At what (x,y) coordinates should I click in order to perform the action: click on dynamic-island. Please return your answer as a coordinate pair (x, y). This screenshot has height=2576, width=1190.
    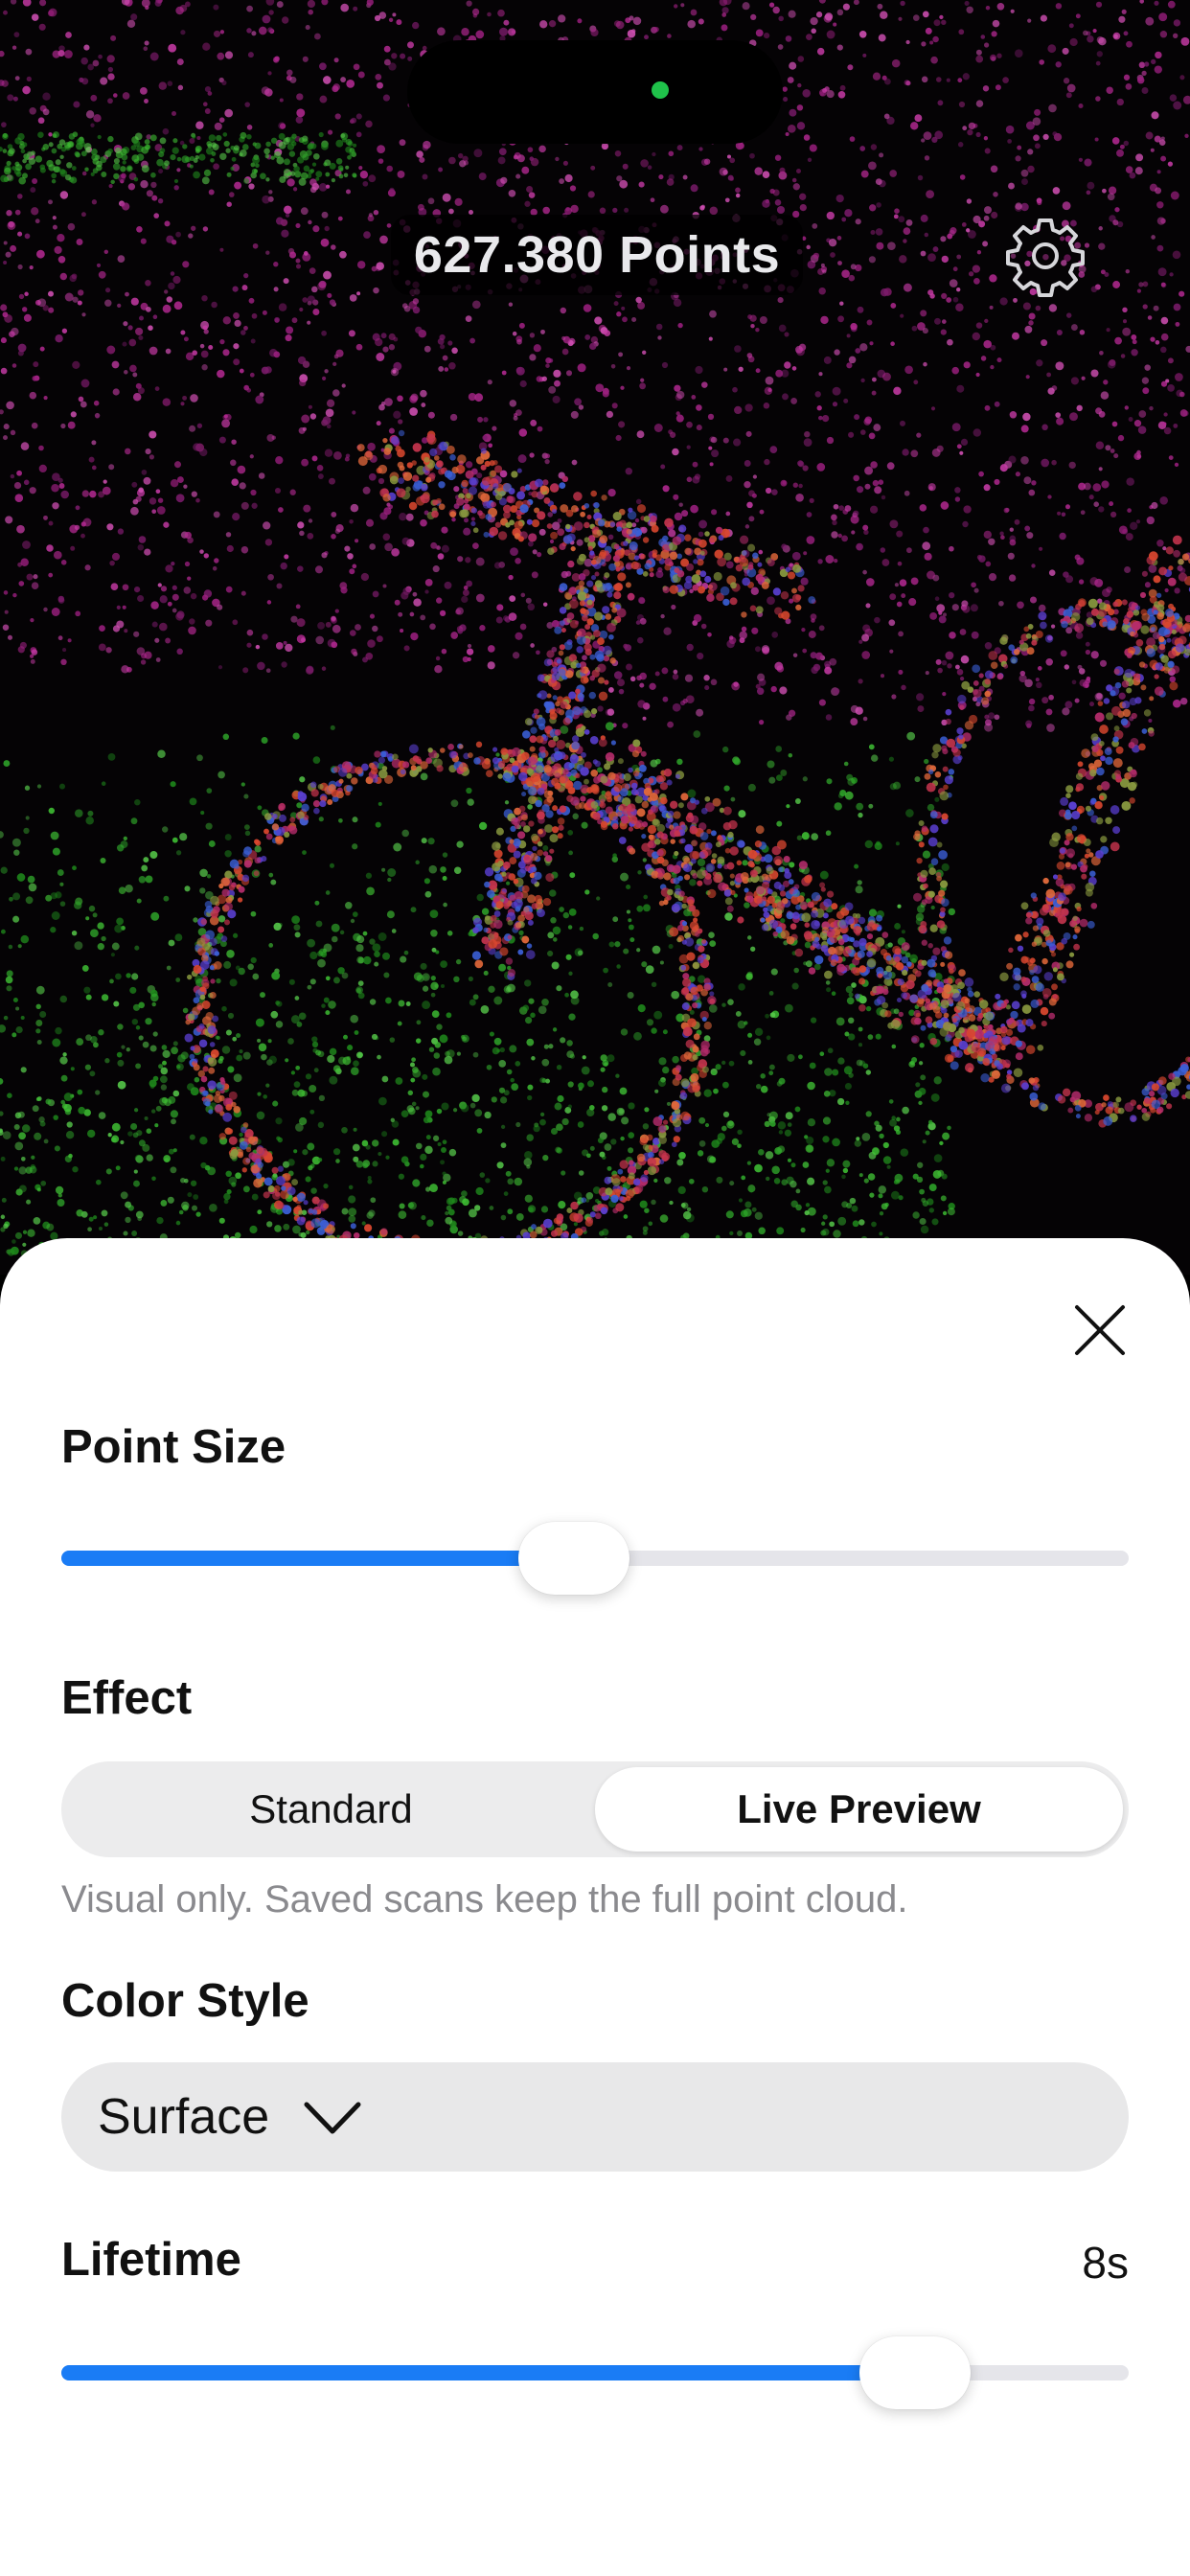
    Looking at the image, I should click on (595, 92).